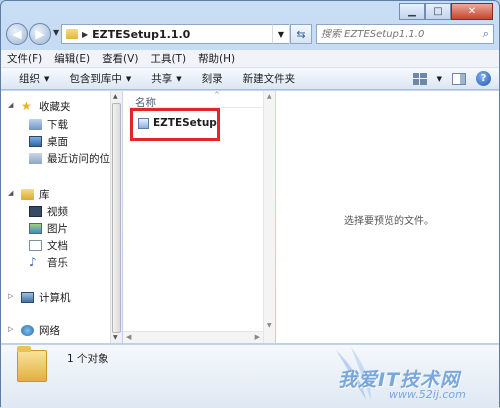  I want to click on nav-desktop-label: 桌面, so click(57, 142).